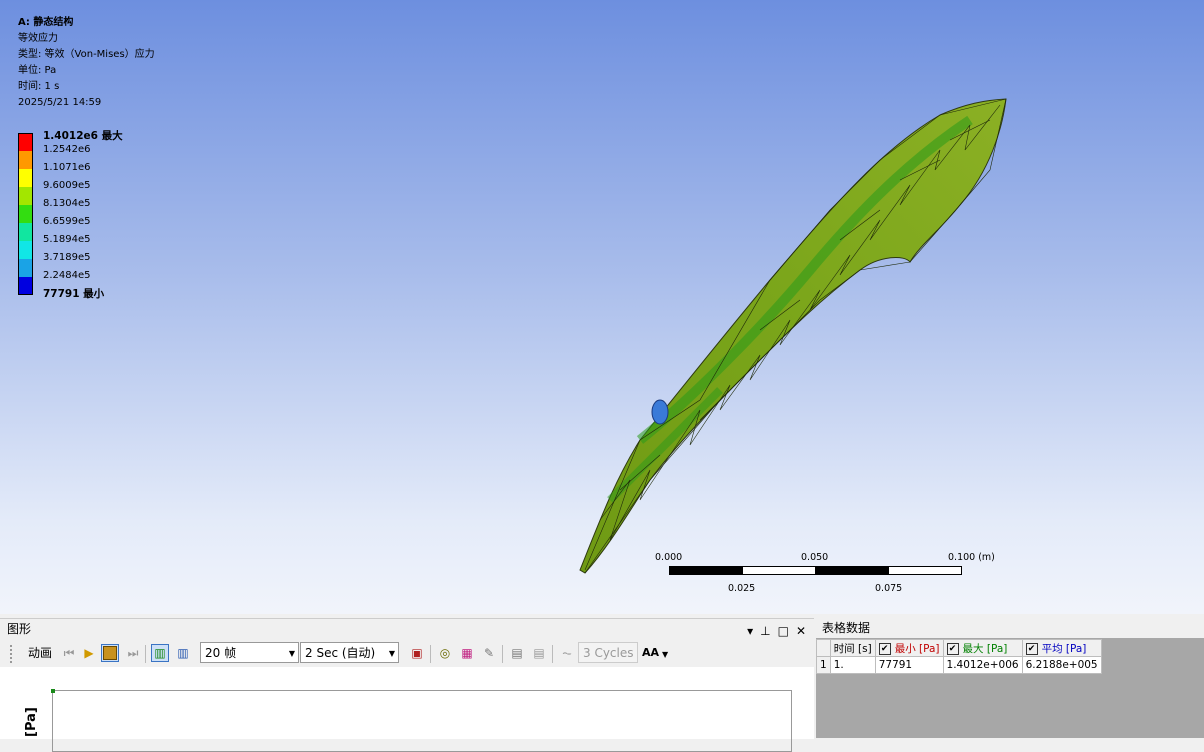  I want to click on cycles-value: 3 Cycles, so click(608, 653).